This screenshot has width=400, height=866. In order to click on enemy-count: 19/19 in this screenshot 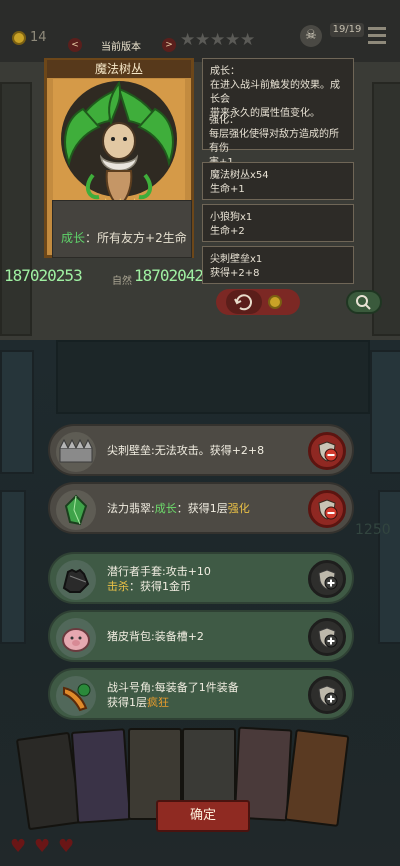, I will do `click(347, 30)`.